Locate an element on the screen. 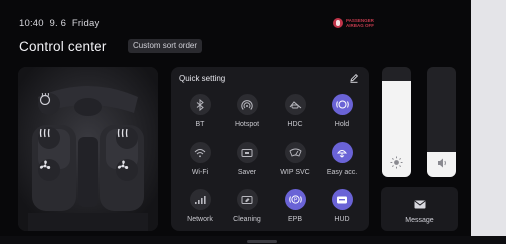 Image resolution: width=506 pixels, height=244 pixels. wiper-service-icon is located at coordinates (295, 152).